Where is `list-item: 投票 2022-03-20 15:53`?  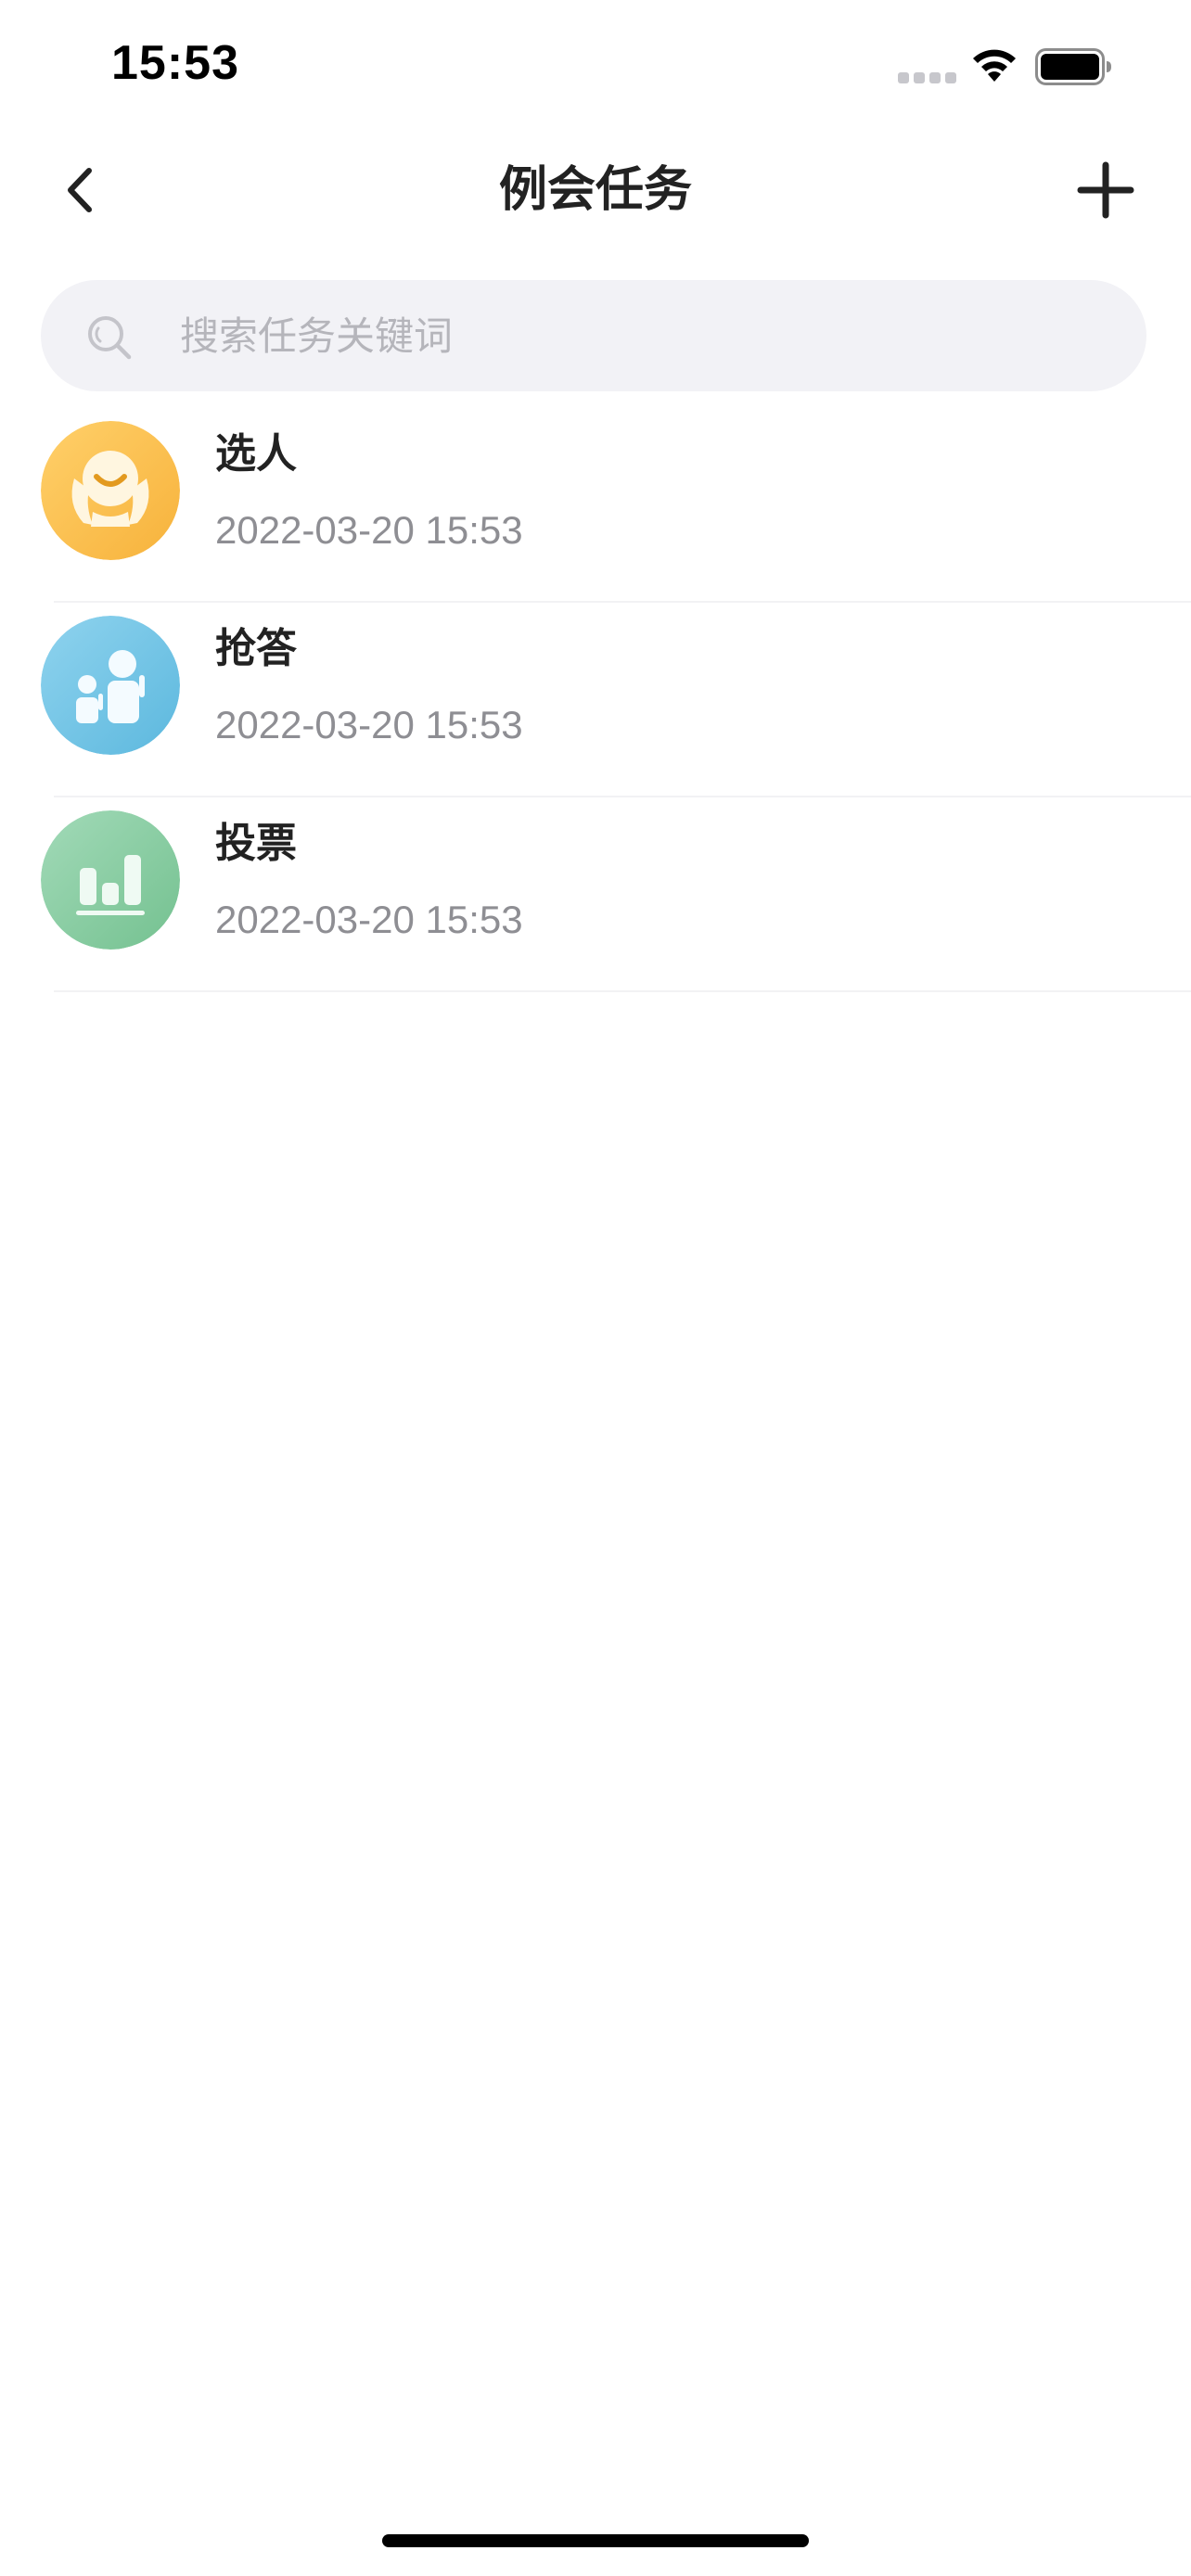 list-item: 投票 2022-03-20 15:53 is located at coordinates (595, 894).